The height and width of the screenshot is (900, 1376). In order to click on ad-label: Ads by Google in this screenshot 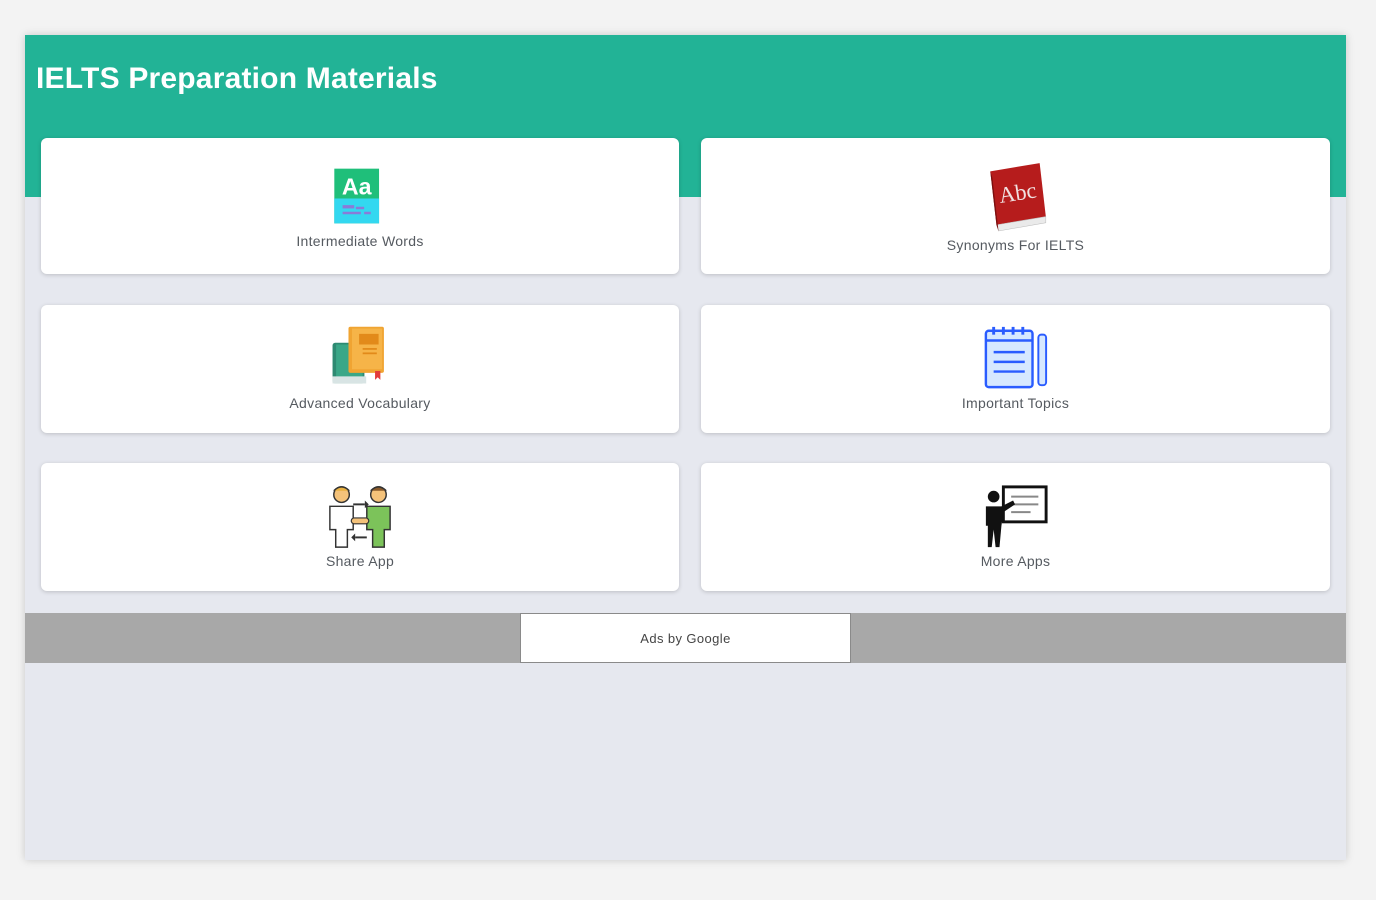, I will do `click(685, 638)`.